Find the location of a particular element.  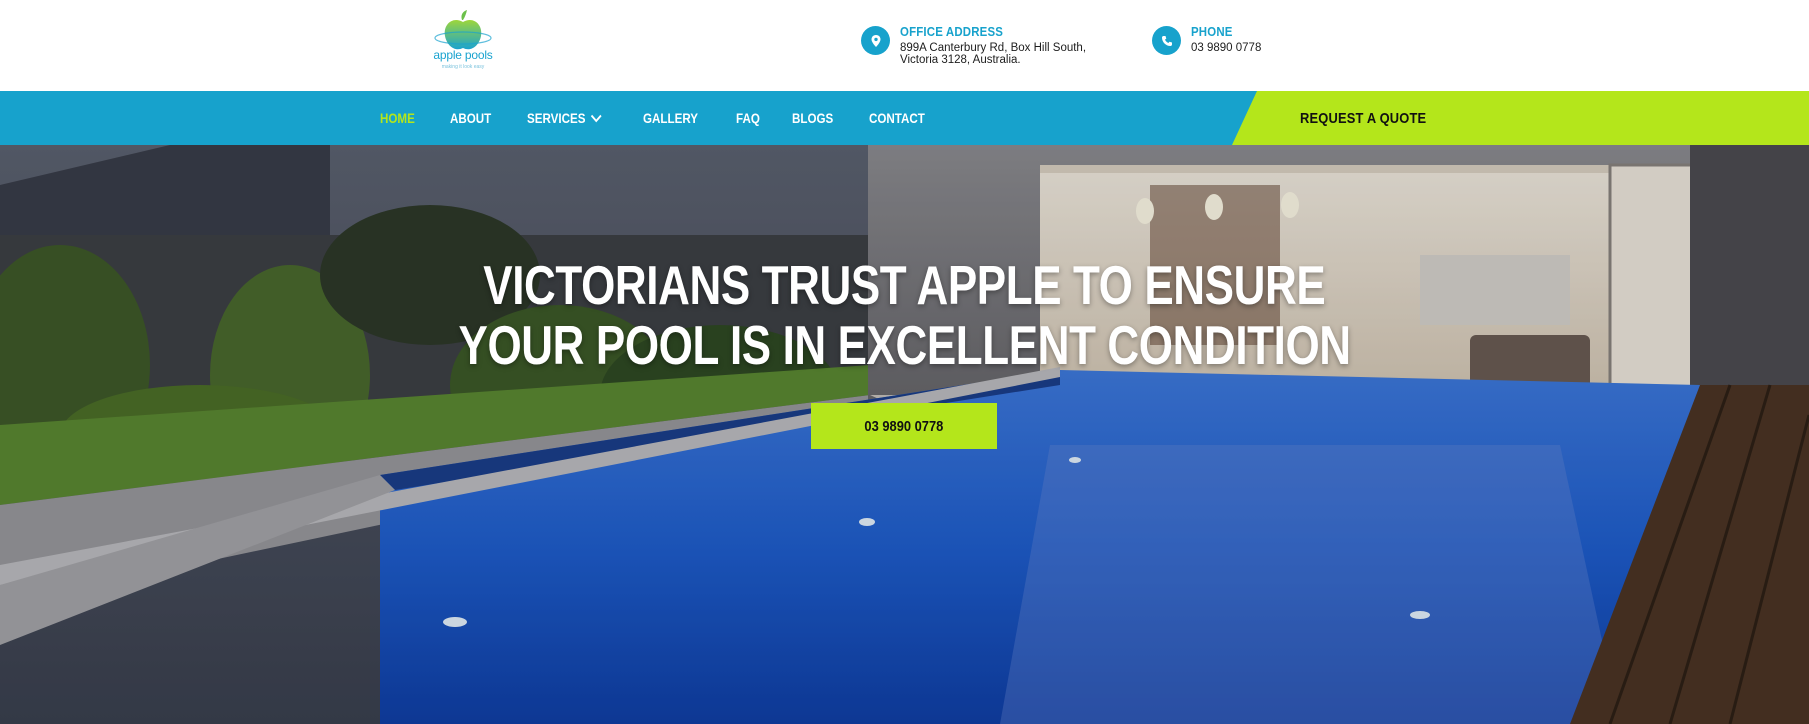

nav-item-home-label: HOME is located at coordinates (397, 118).